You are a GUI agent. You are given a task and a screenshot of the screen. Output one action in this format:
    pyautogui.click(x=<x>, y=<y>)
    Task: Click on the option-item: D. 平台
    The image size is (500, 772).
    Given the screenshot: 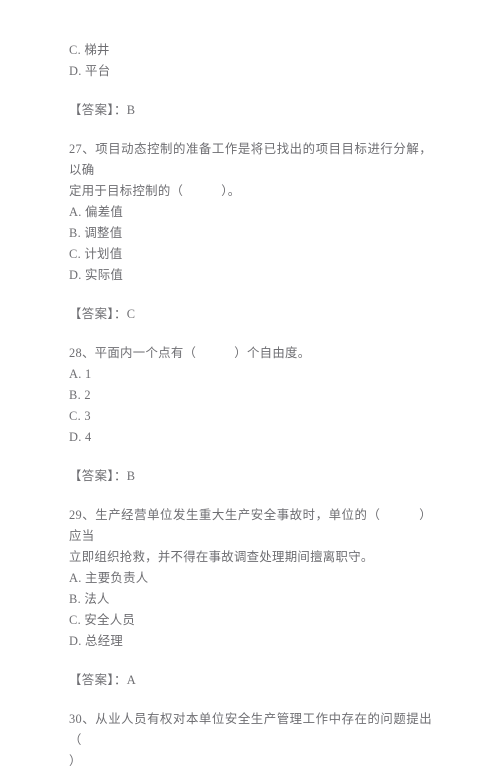 What is the action you would take?
    pyautogui.click(x=250, y=71)
    